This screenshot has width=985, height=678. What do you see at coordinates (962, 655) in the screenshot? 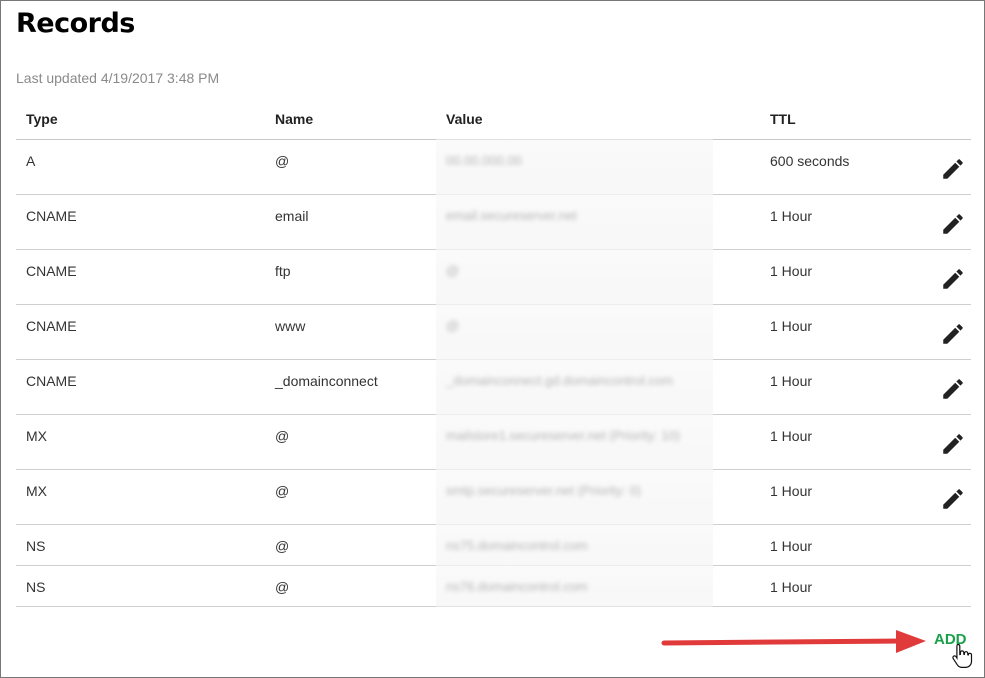
I see `hand-pointer-icon` at bounding box center [962, 655].